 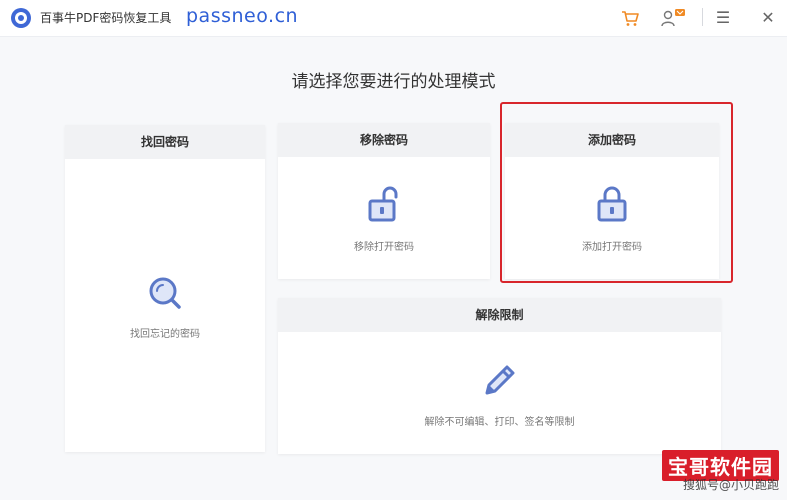 I want to click on watermark: 宝哥软件园 搜狐号@小贝跑跑, so click(x=709, y=473).